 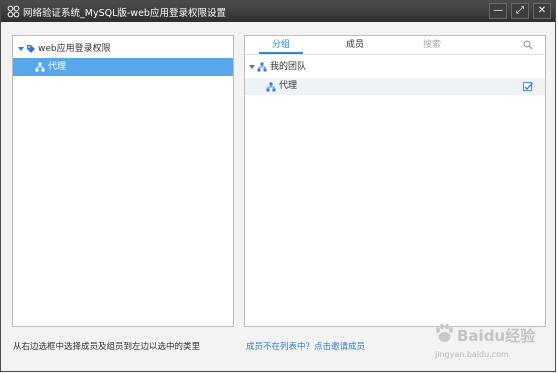 I want to click on minimize-icon: —, so click(x=498, y=10).